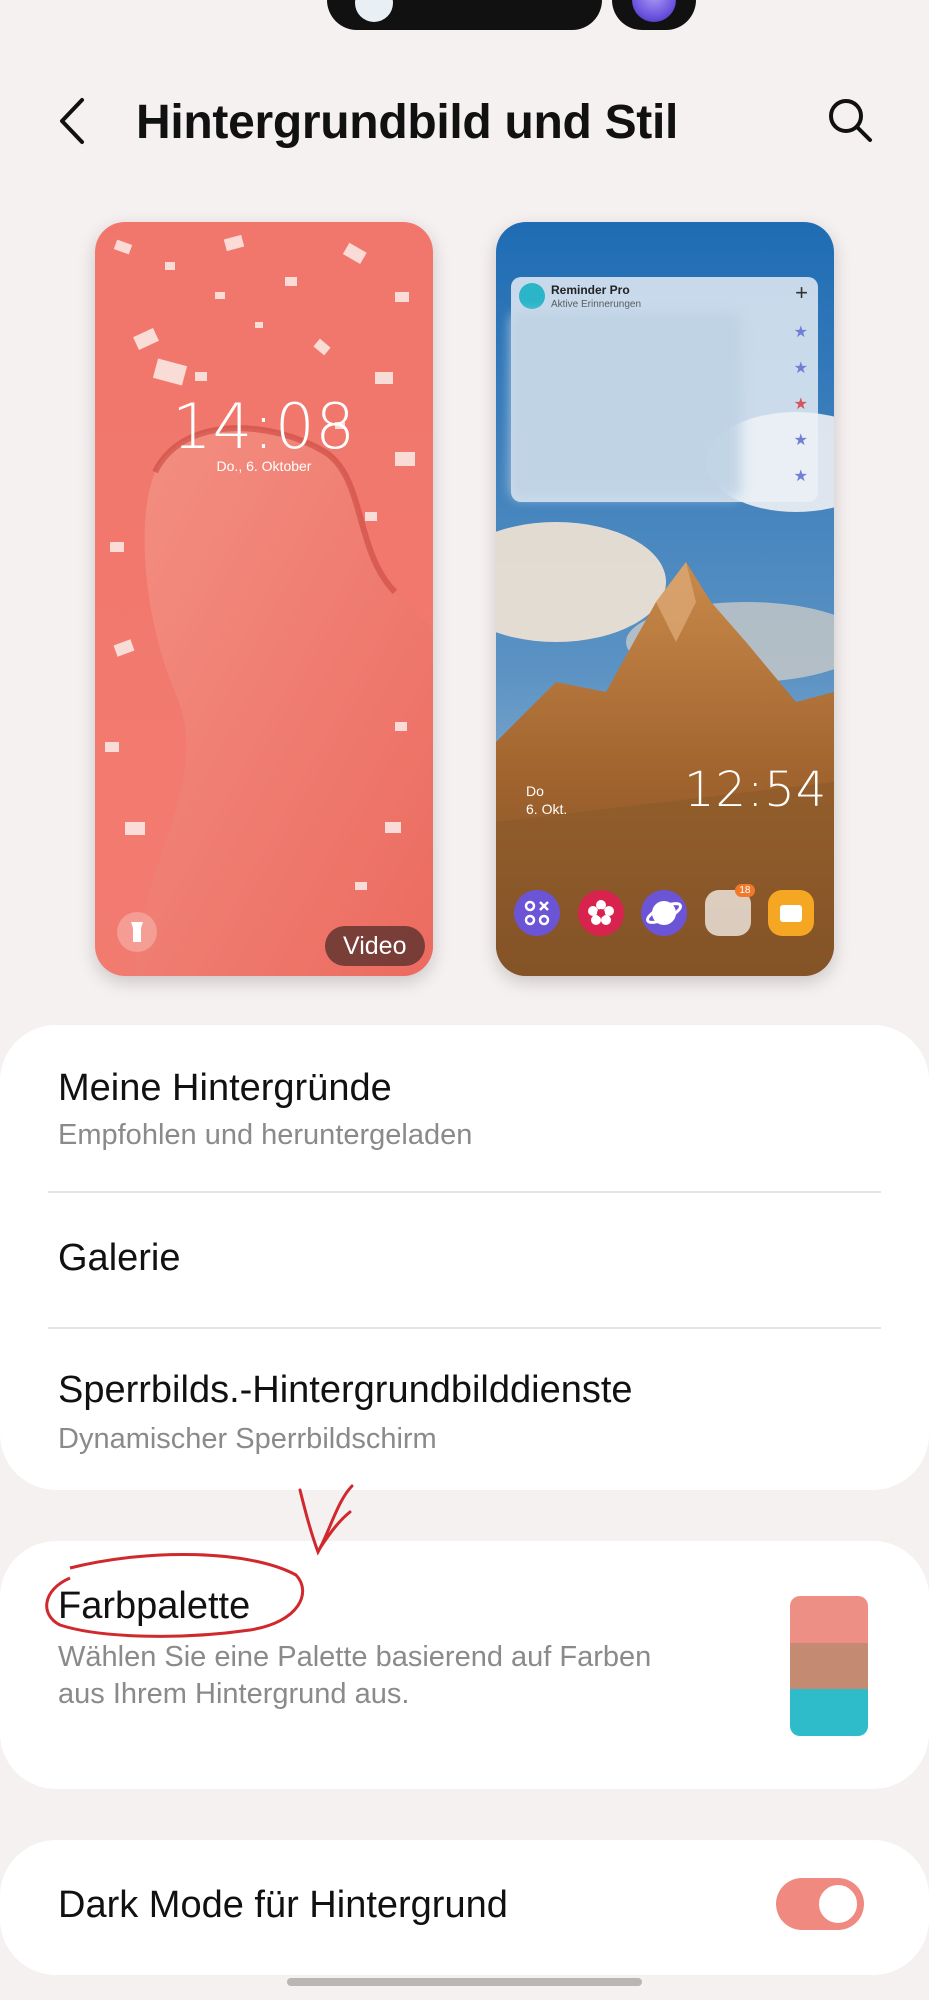 The height and width of the screenshot is (2000, 929). I want to click on gallery-title: Galerie, so click(119, 1258).